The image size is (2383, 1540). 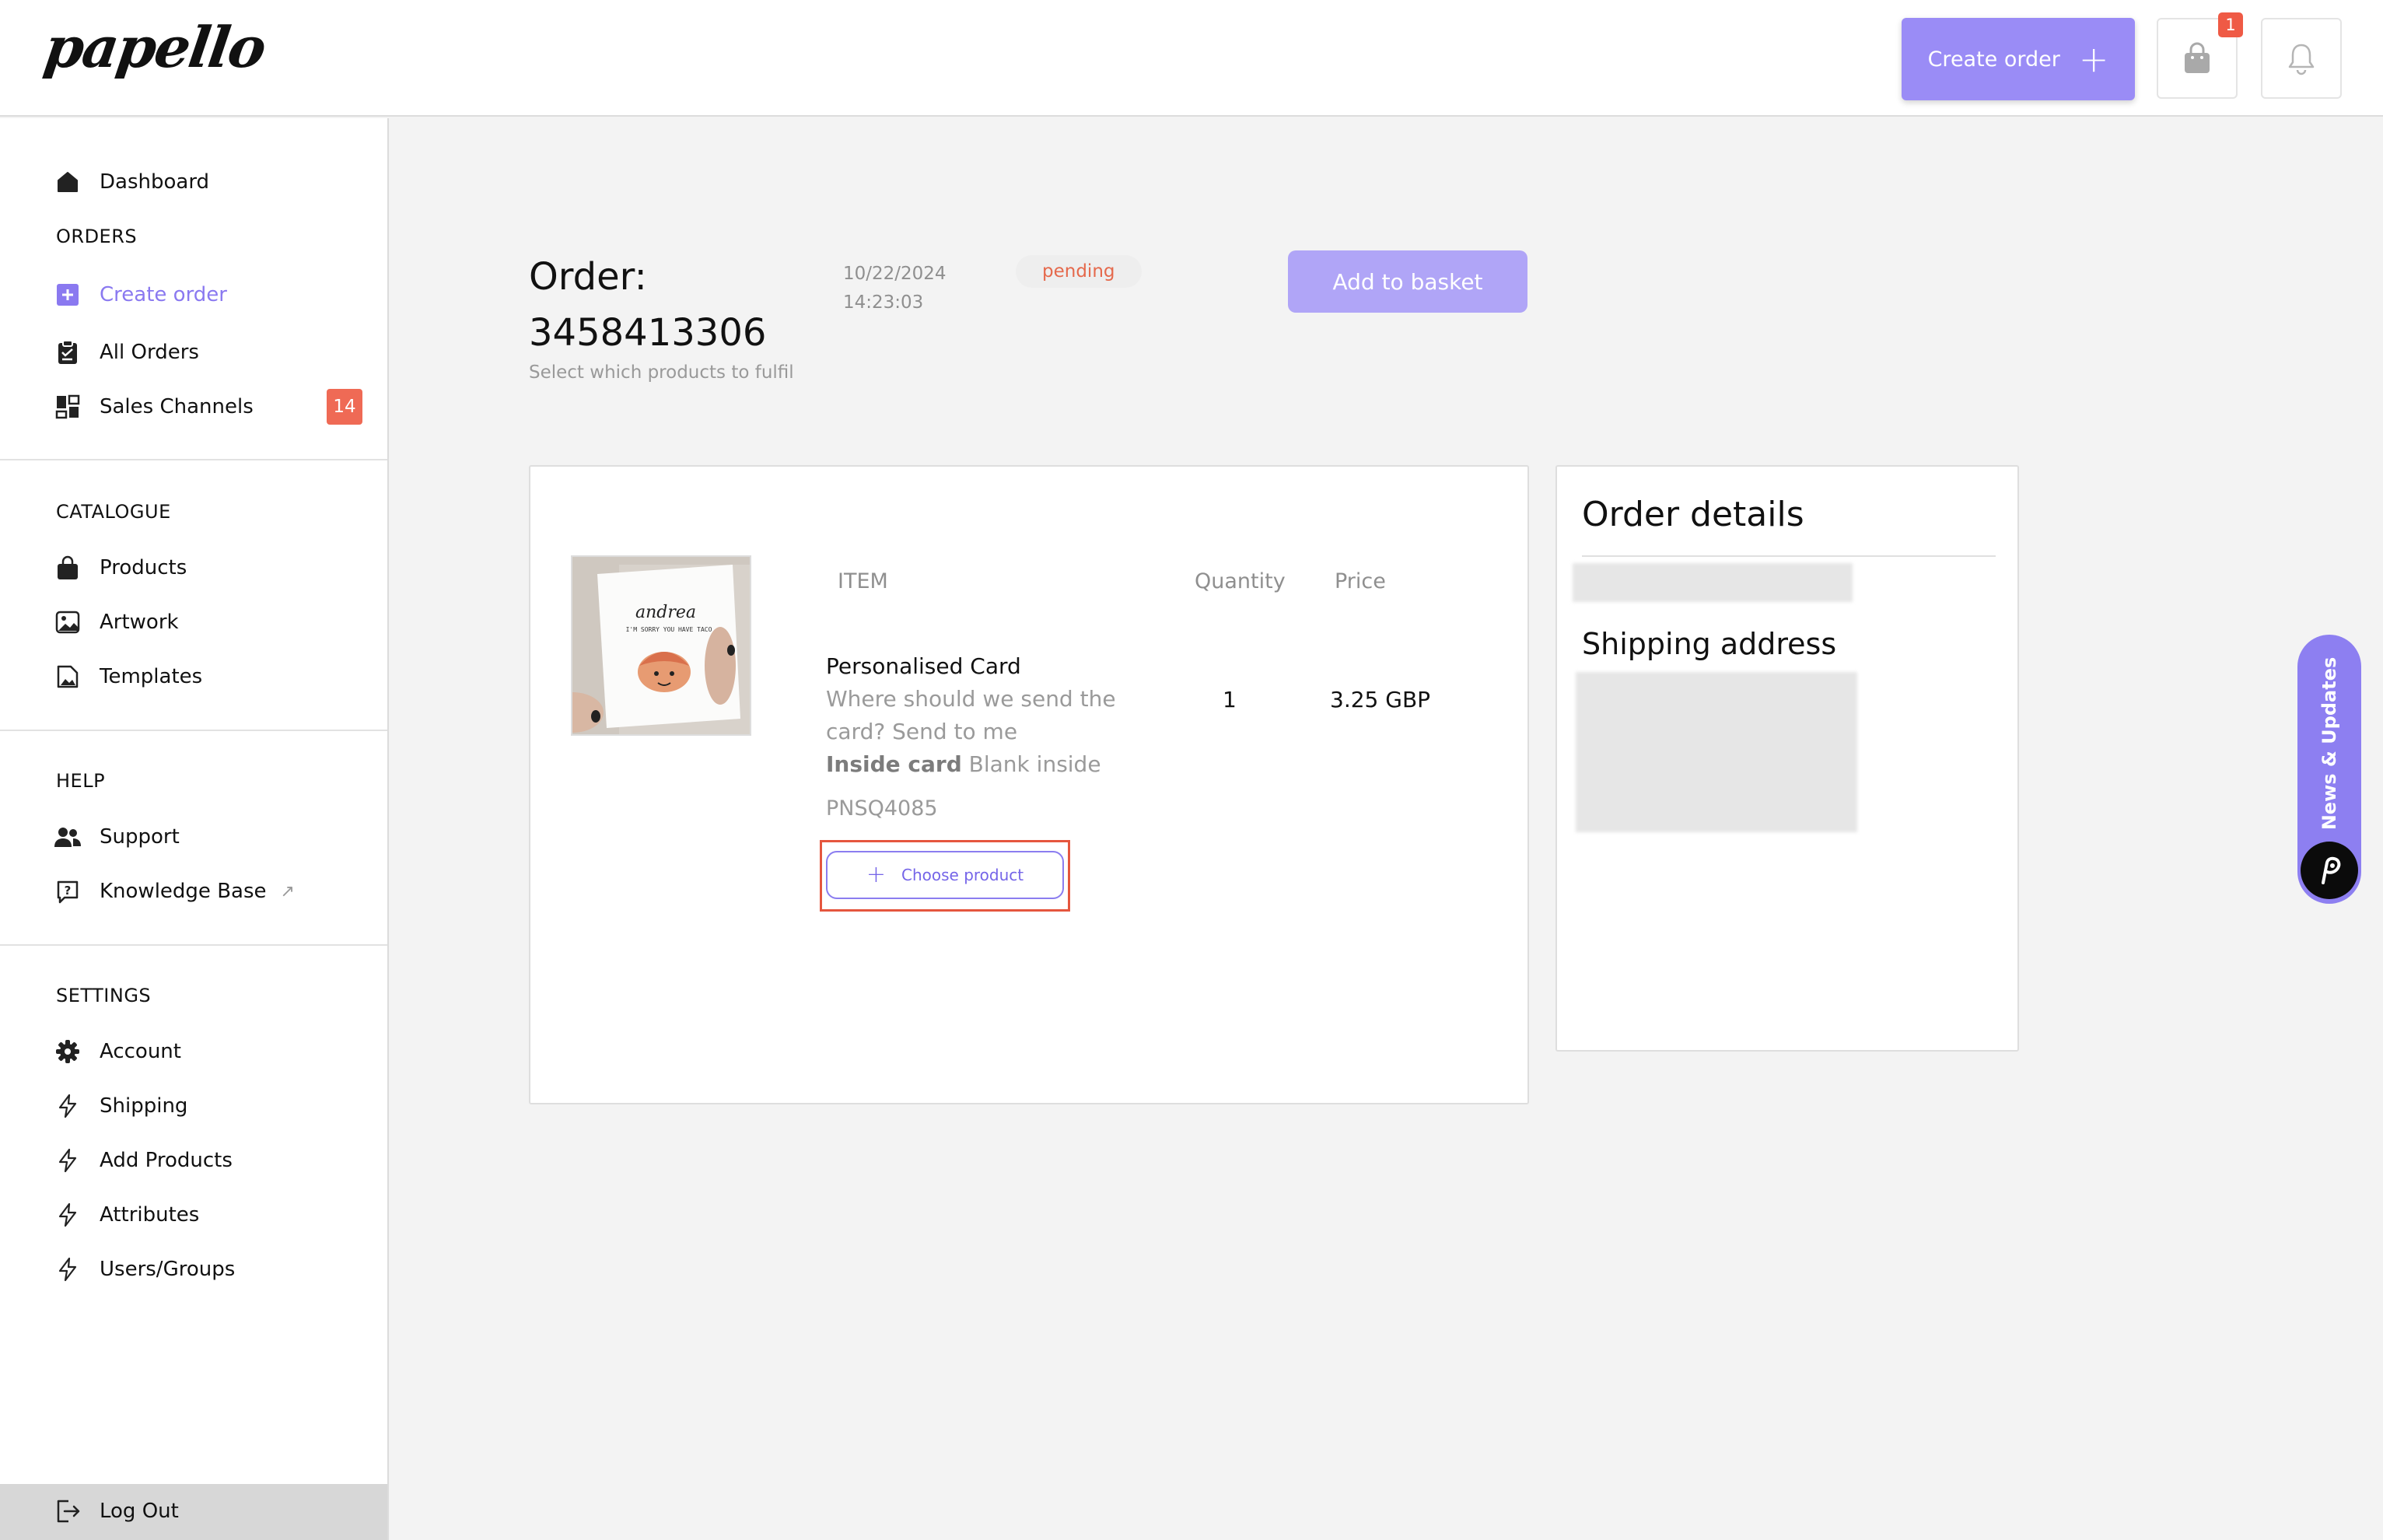 What do you see at coordinates (210, 677) in the screenshot?
I see `sidebar-item-templates: Templates` at bounding box center [210, 677].